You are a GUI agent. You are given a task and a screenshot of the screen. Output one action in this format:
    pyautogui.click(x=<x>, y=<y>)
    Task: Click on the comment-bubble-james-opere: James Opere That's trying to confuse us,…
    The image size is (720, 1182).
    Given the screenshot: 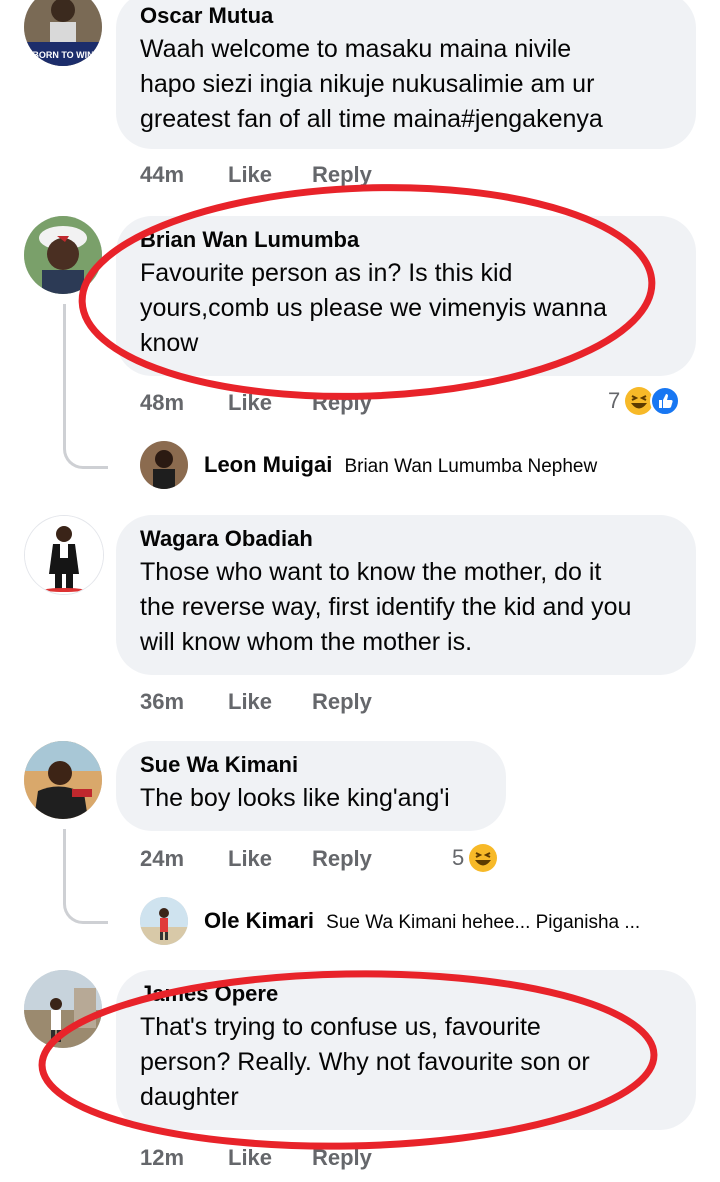 What is the action you would take?
    pyautogui.click(x=406, y=1050)
    